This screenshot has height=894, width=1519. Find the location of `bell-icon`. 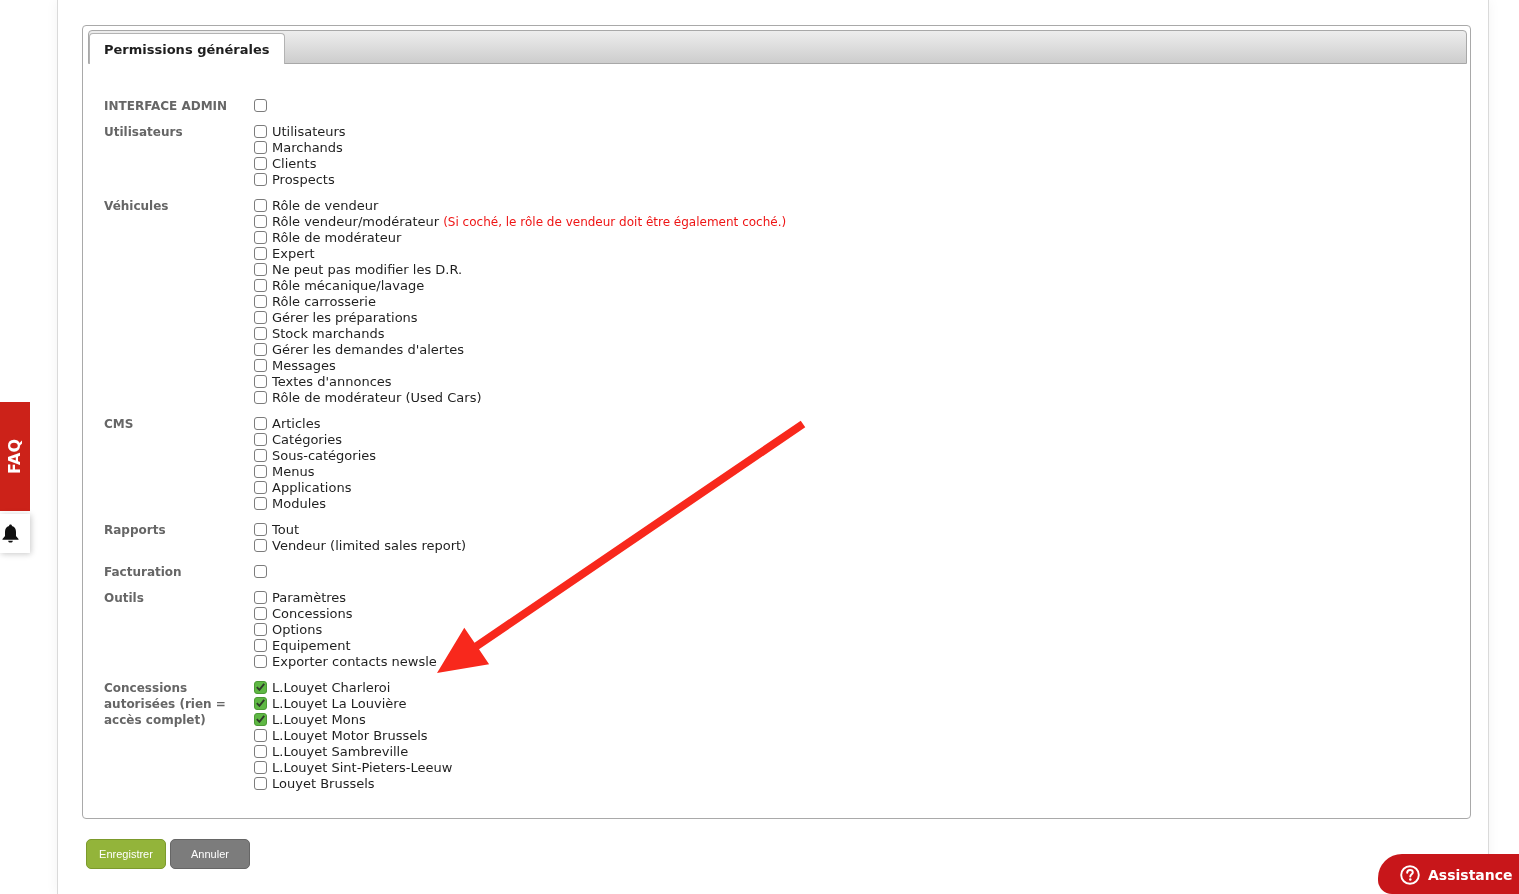

bell-icon is located at coordinates (10, 533).